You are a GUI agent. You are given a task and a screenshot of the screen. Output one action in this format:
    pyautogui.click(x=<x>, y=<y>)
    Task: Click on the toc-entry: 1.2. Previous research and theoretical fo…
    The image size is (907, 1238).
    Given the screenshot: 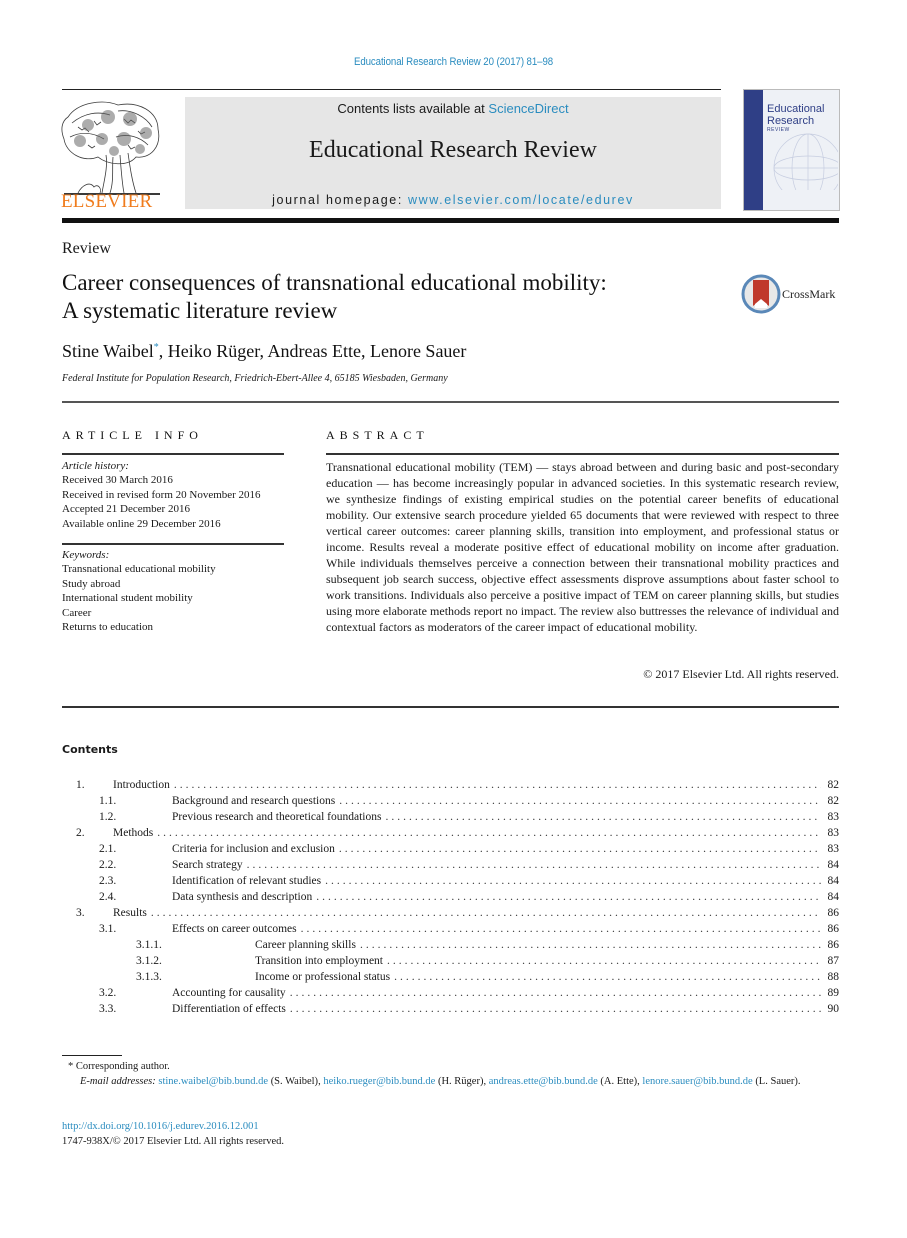 What is the action you would take?
    pyautogui.click(x=450, y=817)
    